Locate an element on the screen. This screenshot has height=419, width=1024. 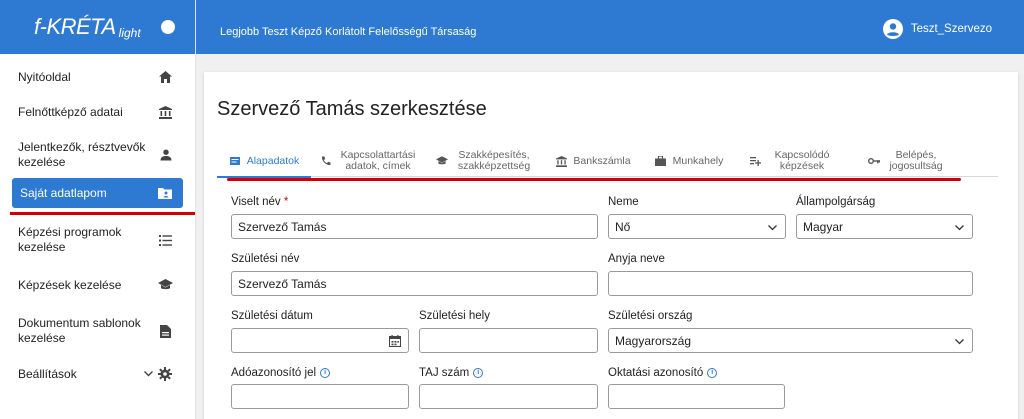
tab-kapcsolattartasi-adatok: Kapcsolattartási adatok, címek is located at coordinates (369, 161).